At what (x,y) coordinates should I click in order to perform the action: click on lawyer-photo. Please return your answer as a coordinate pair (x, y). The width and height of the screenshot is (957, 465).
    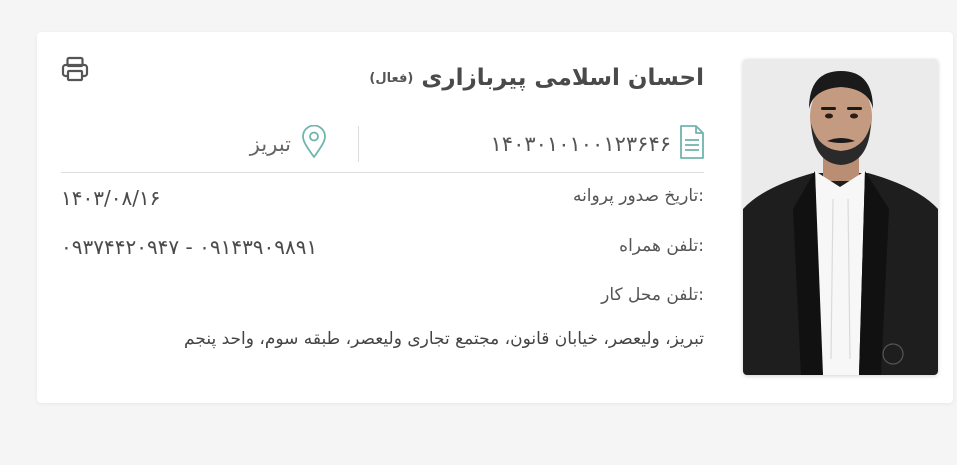
    Looking at the image, I should click on (840, 217).